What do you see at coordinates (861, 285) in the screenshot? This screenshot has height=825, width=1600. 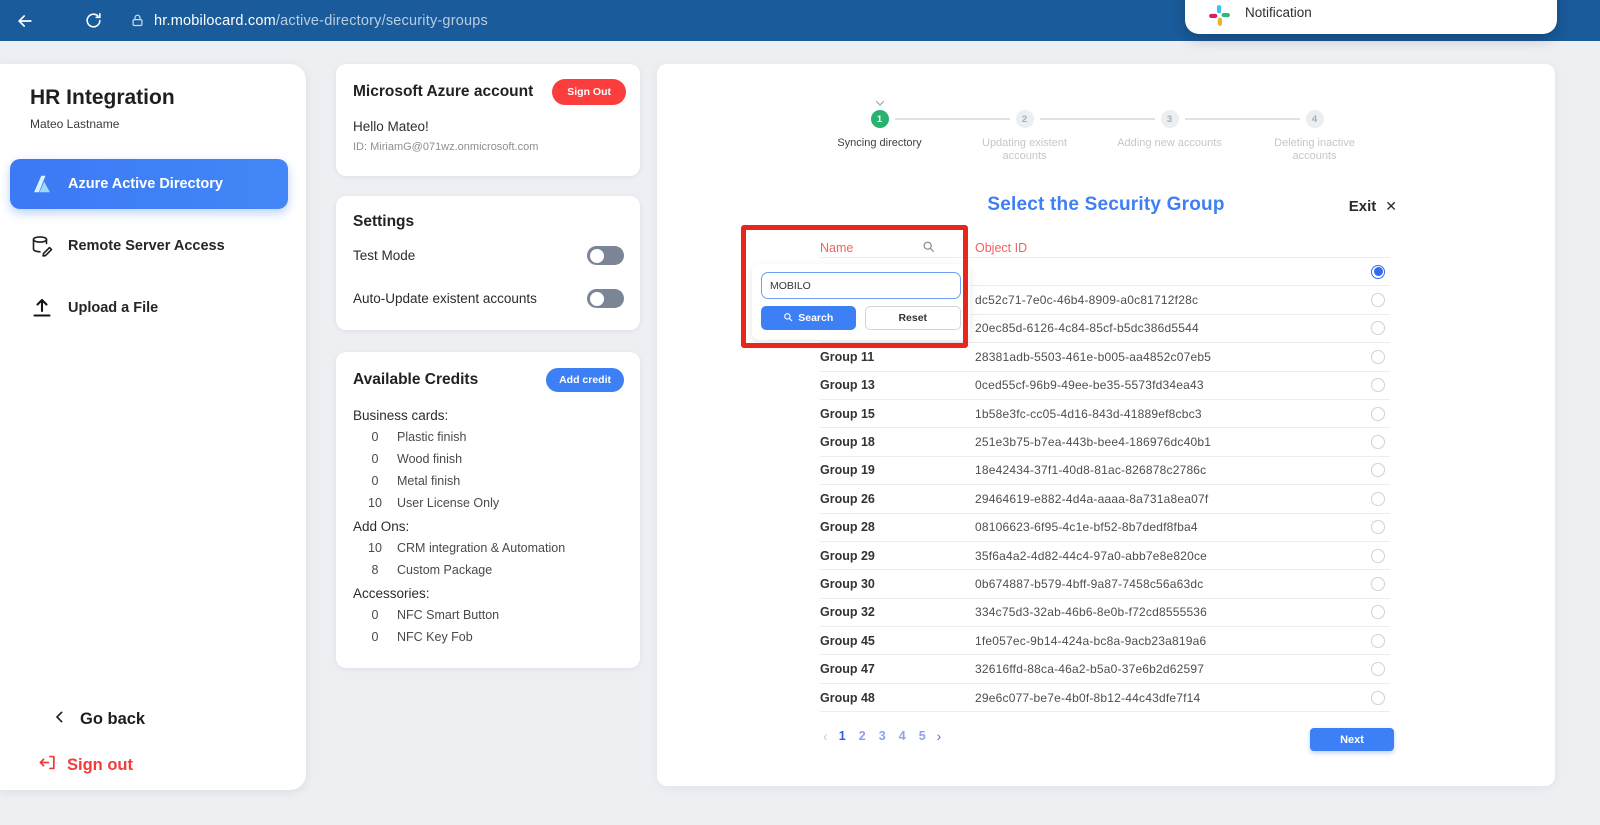 I see `search-input` at bounding box center [861, 285].